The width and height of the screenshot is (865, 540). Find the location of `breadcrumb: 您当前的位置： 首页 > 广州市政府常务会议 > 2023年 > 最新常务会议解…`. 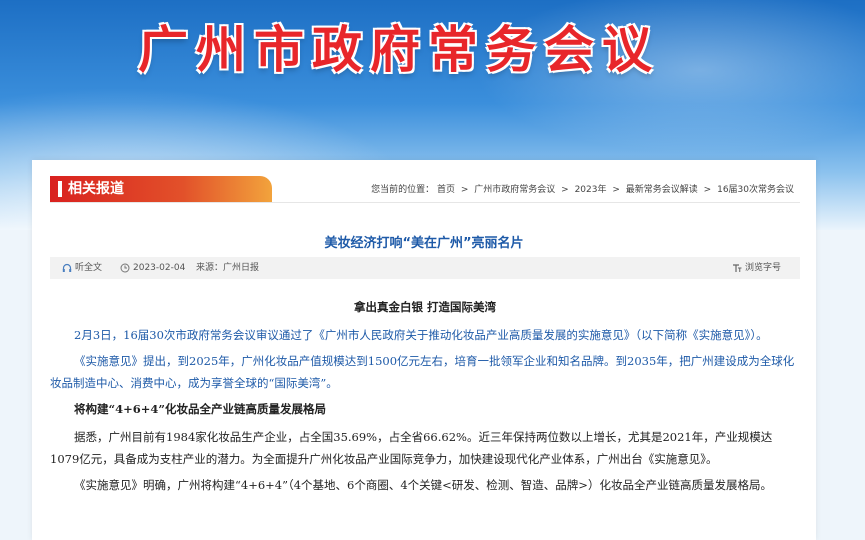

breadcrumb: 您当前的位置： 首页 > 广州市政府常务会议 > 2023年 > 最新常务会议解… is located at coordinates (582, 188).